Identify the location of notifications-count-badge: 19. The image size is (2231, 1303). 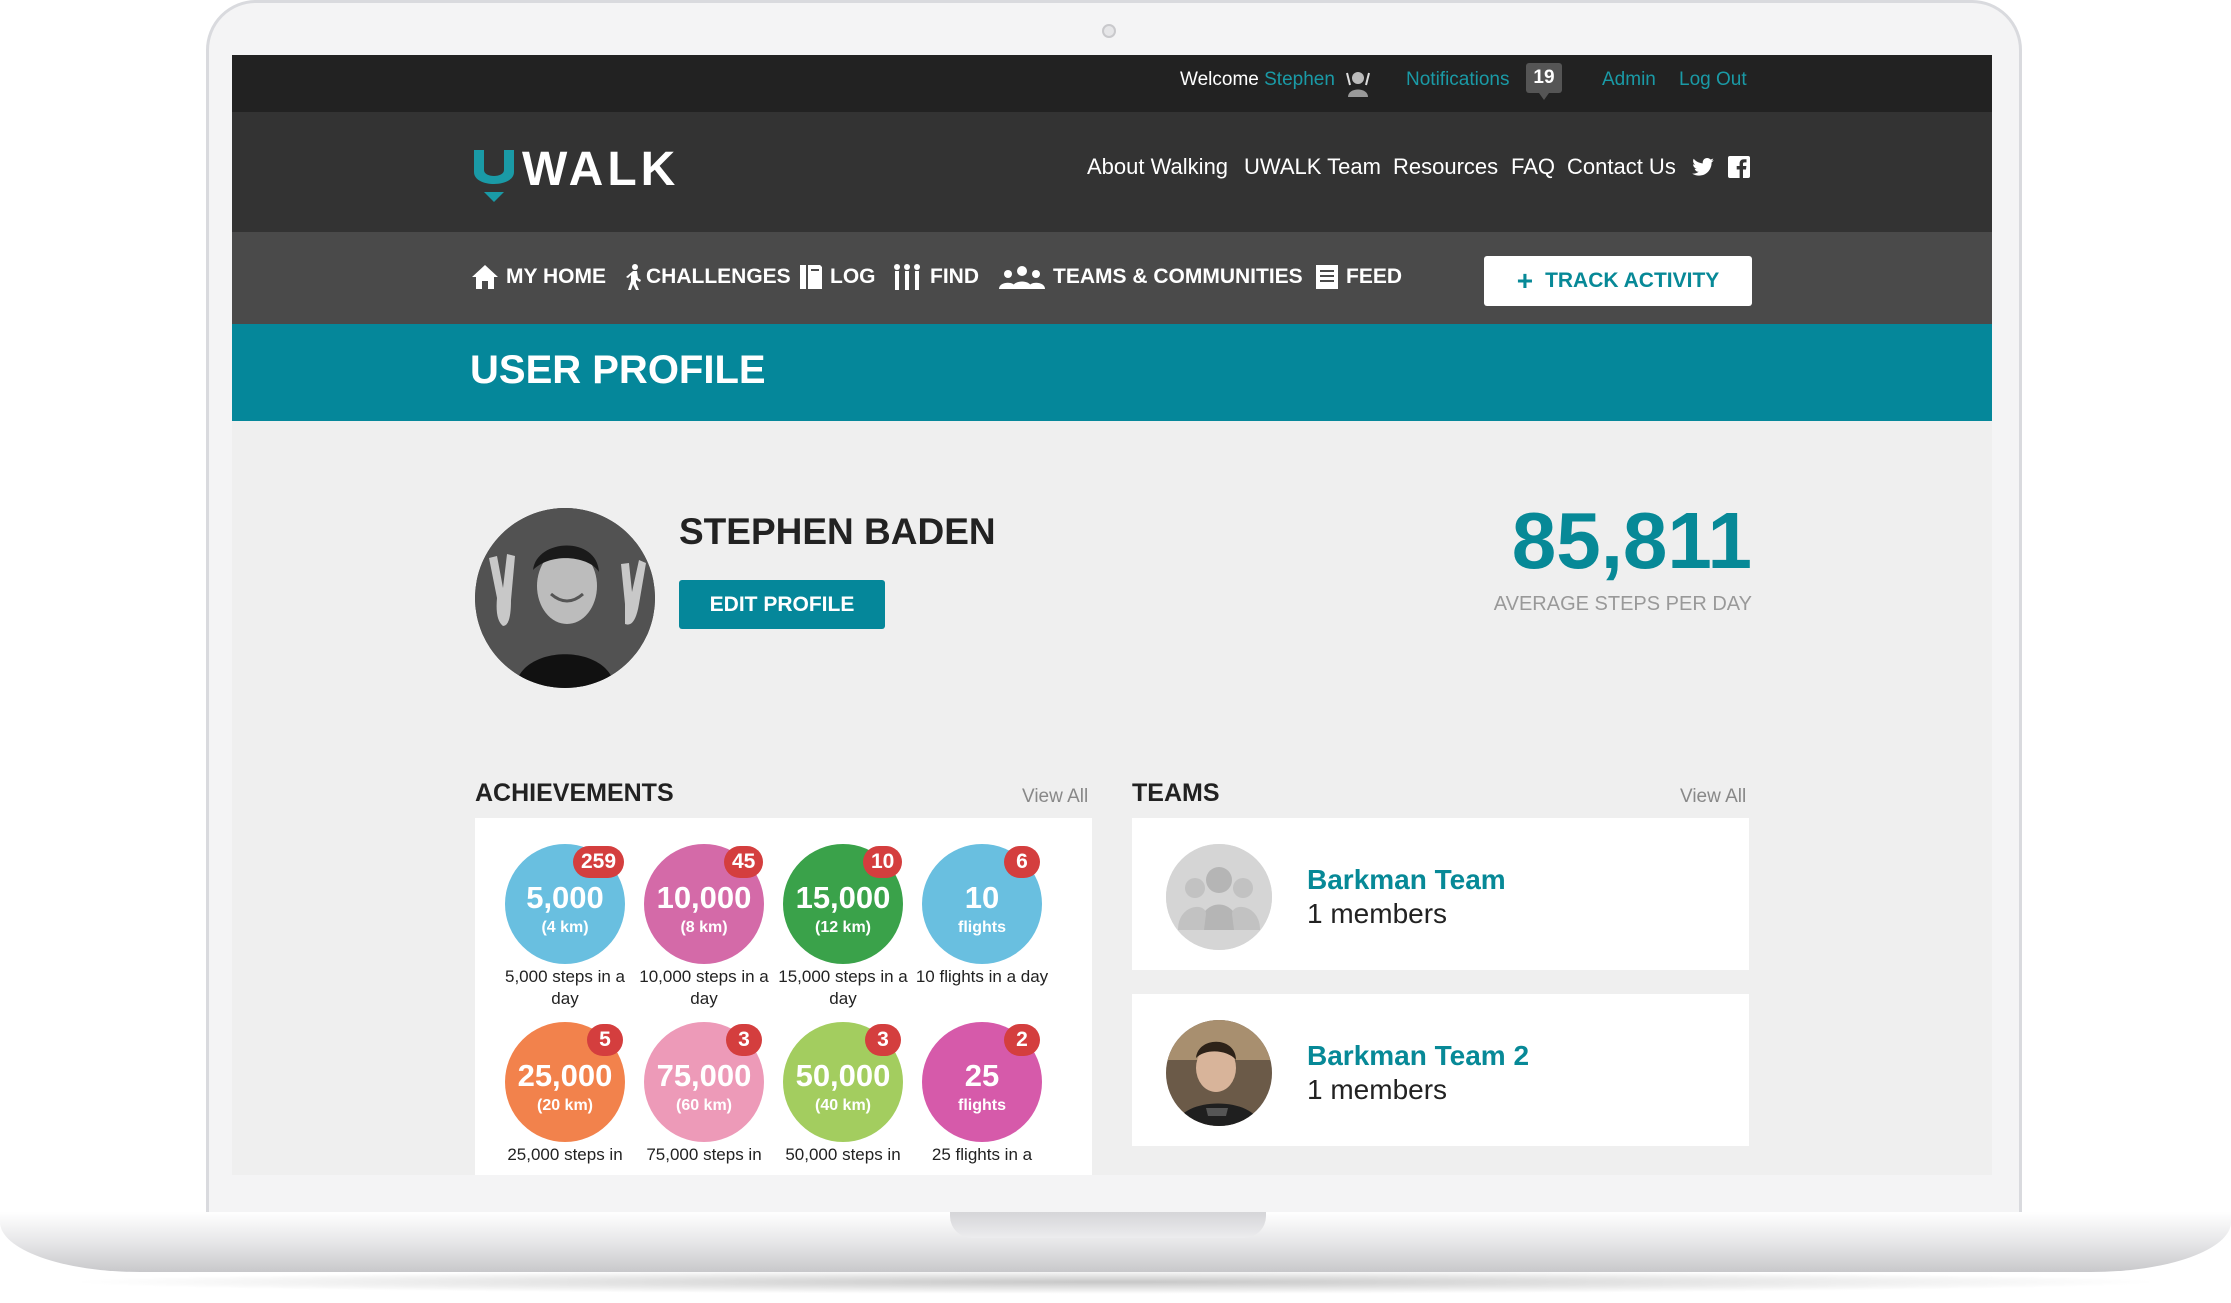
(1544, 81).